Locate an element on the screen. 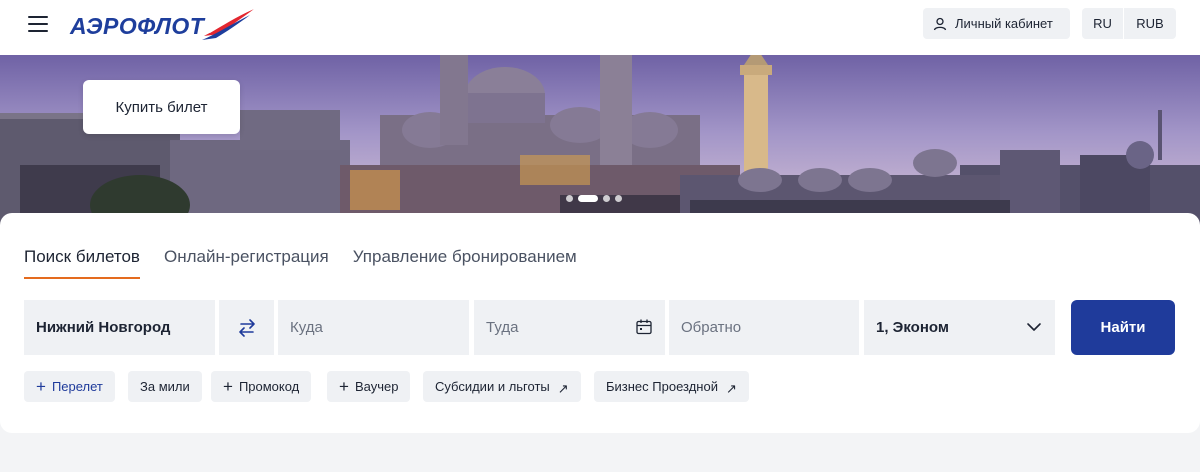  from-field: Нижний Новгород is located at coordinates (119, 327).